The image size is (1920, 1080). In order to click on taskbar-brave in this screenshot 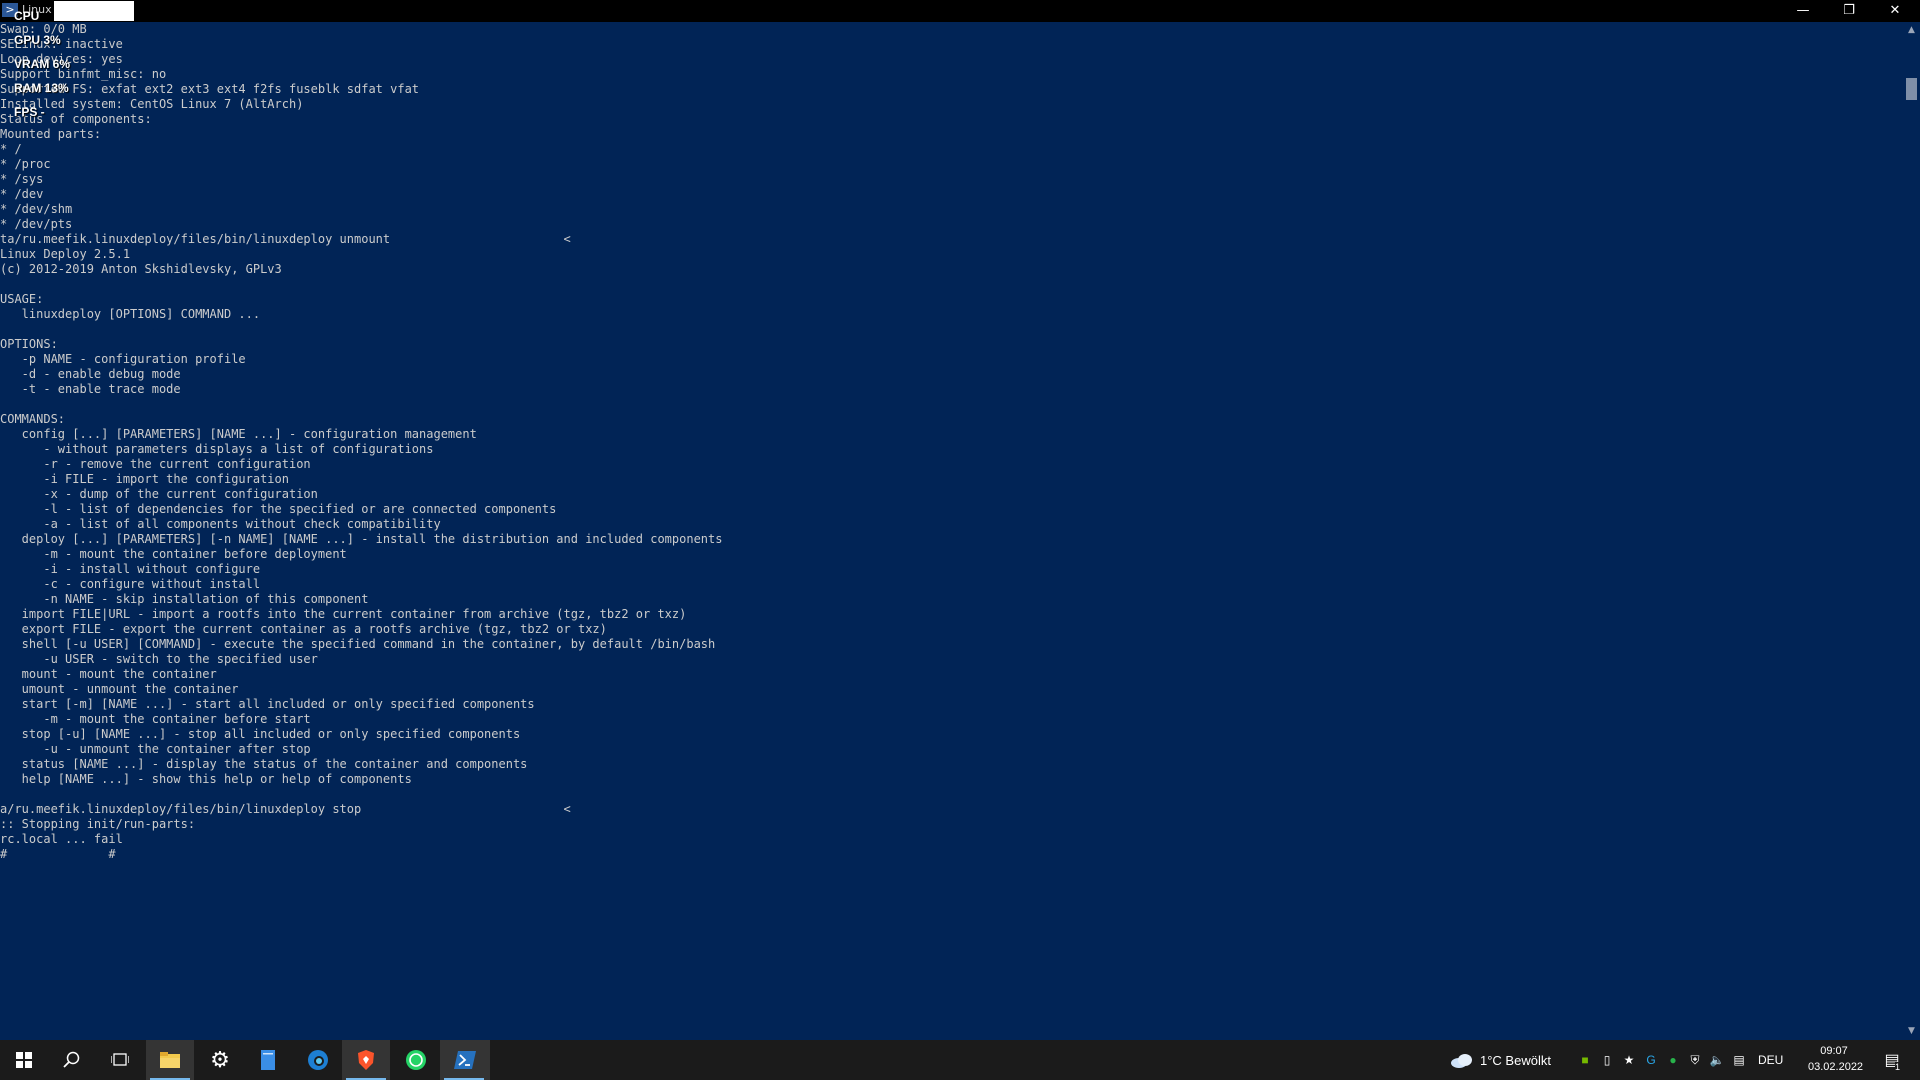, I will do `click(366, 1060)`.